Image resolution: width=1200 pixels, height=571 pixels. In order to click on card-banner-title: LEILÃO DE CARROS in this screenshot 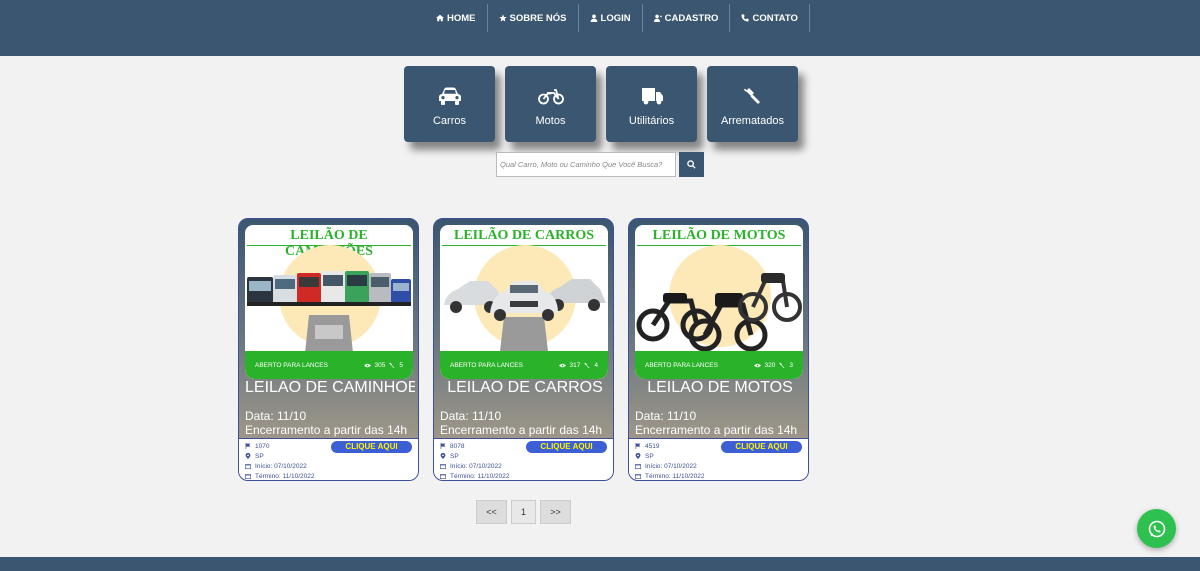, I will do `click(524, 235)`.